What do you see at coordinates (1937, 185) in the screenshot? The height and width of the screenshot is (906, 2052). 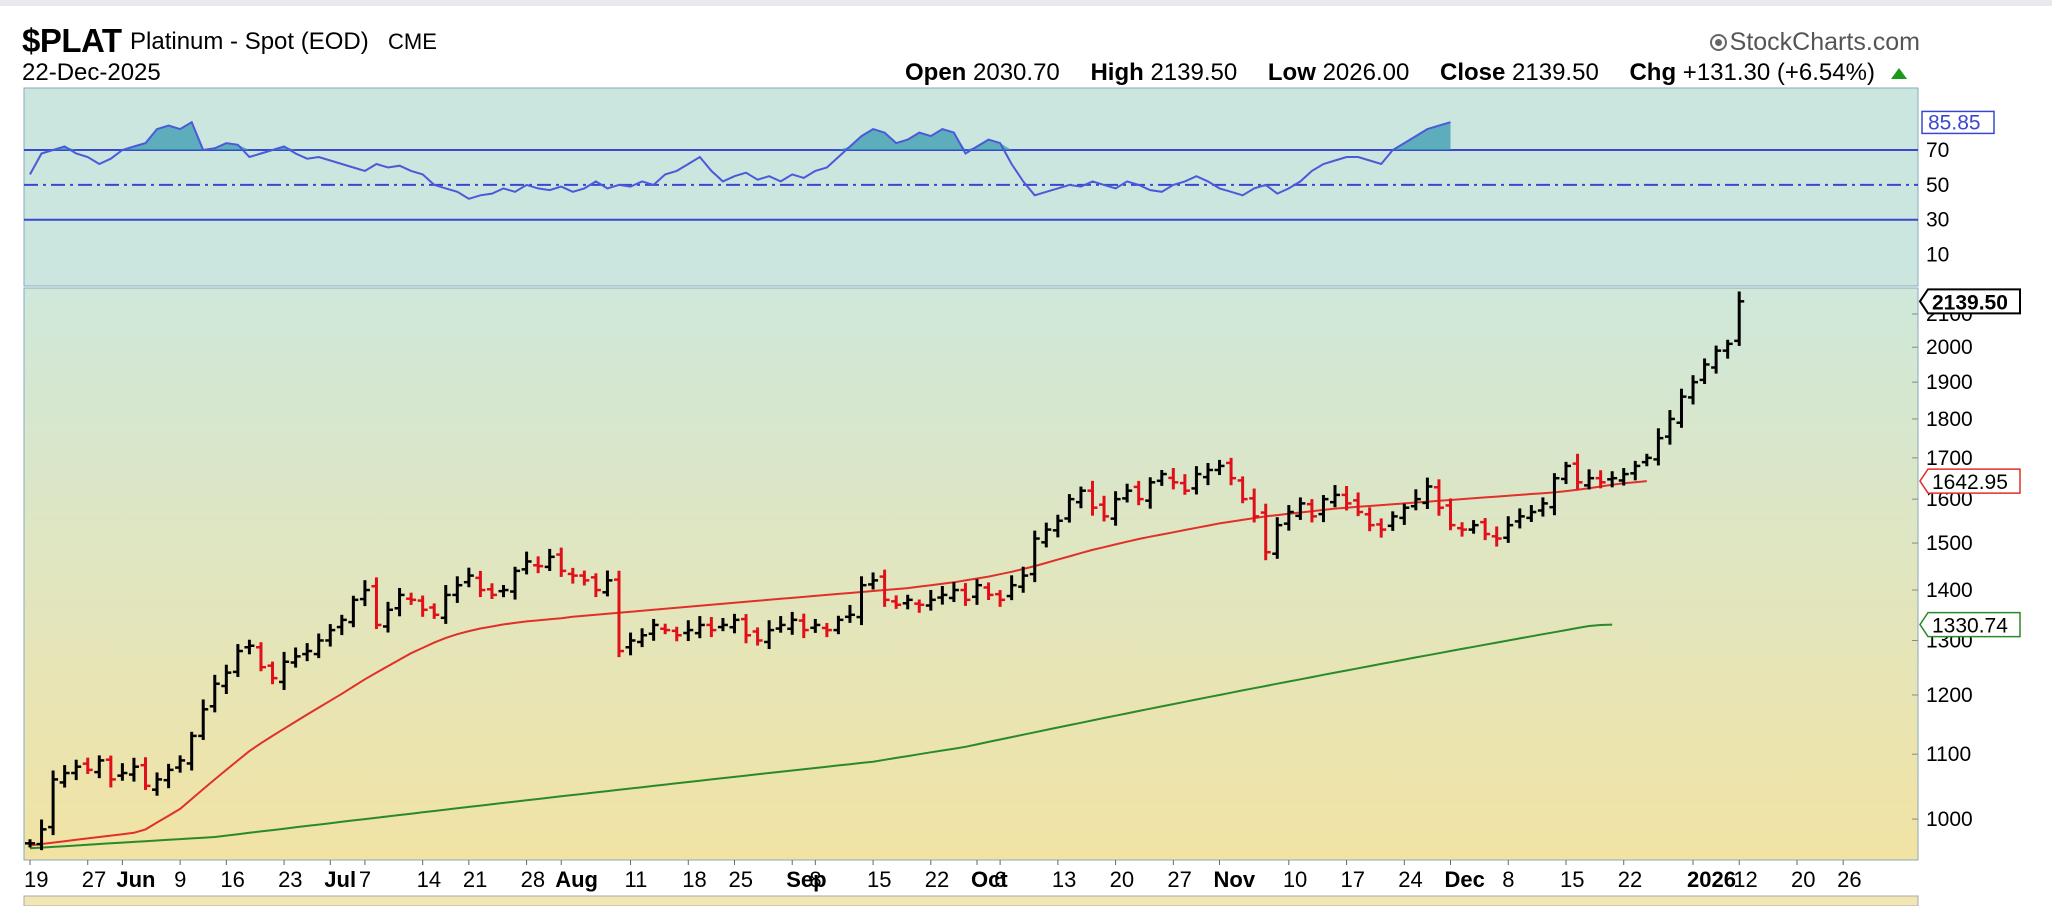 I see `rsi-tick-label-50: 50` at bounding box center [1937, 185].